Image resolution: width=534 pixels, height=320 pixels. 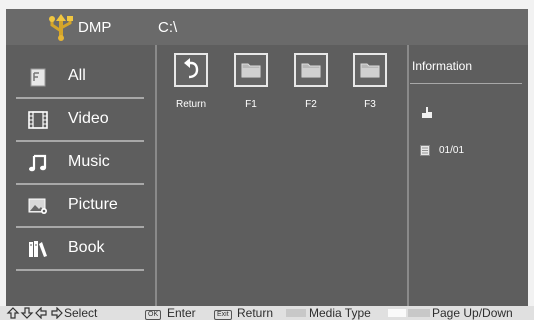 I want to click on top-bar: DMP C:\, so click(x=267, y=27).